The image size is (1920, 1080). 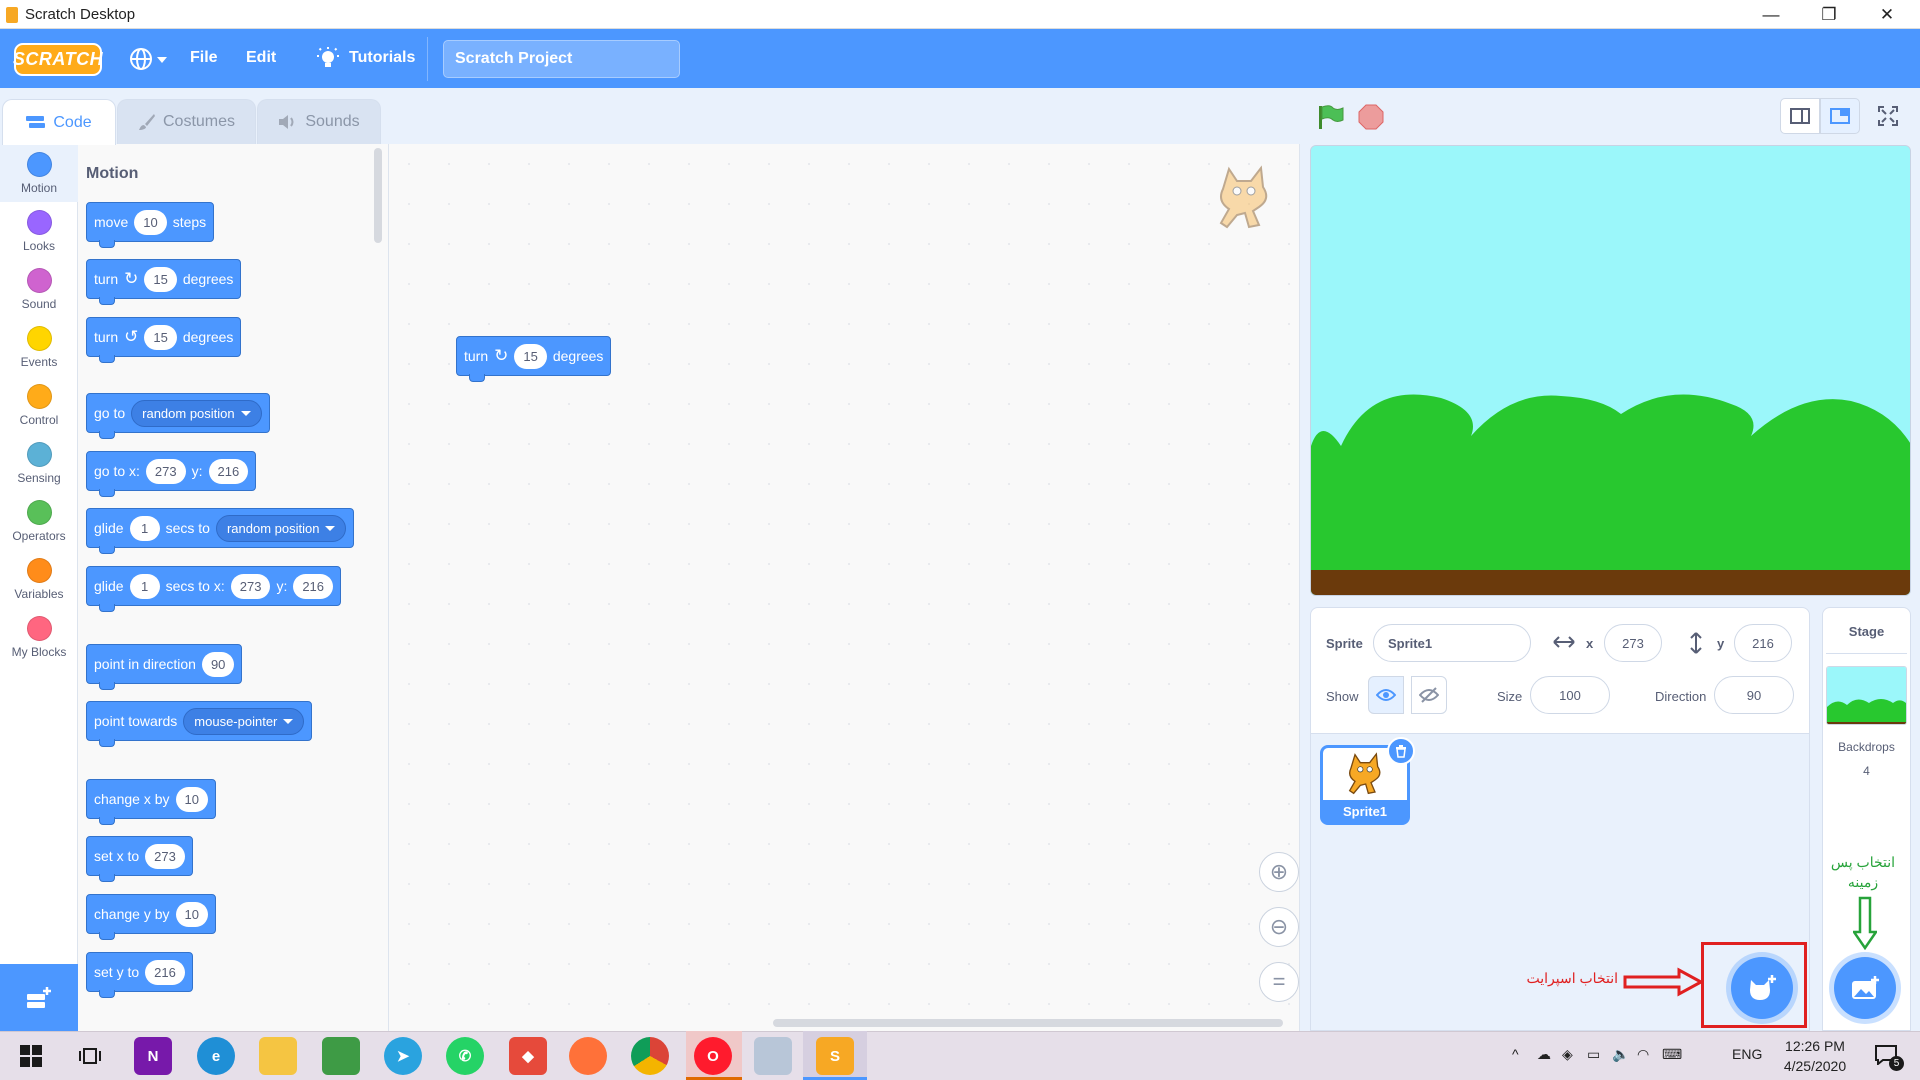 What do you see at coordinates (528, 1056) in the screenshot?
I see `anydesk-taskbar-icon: ◆` at bounding box center [528, 1056].